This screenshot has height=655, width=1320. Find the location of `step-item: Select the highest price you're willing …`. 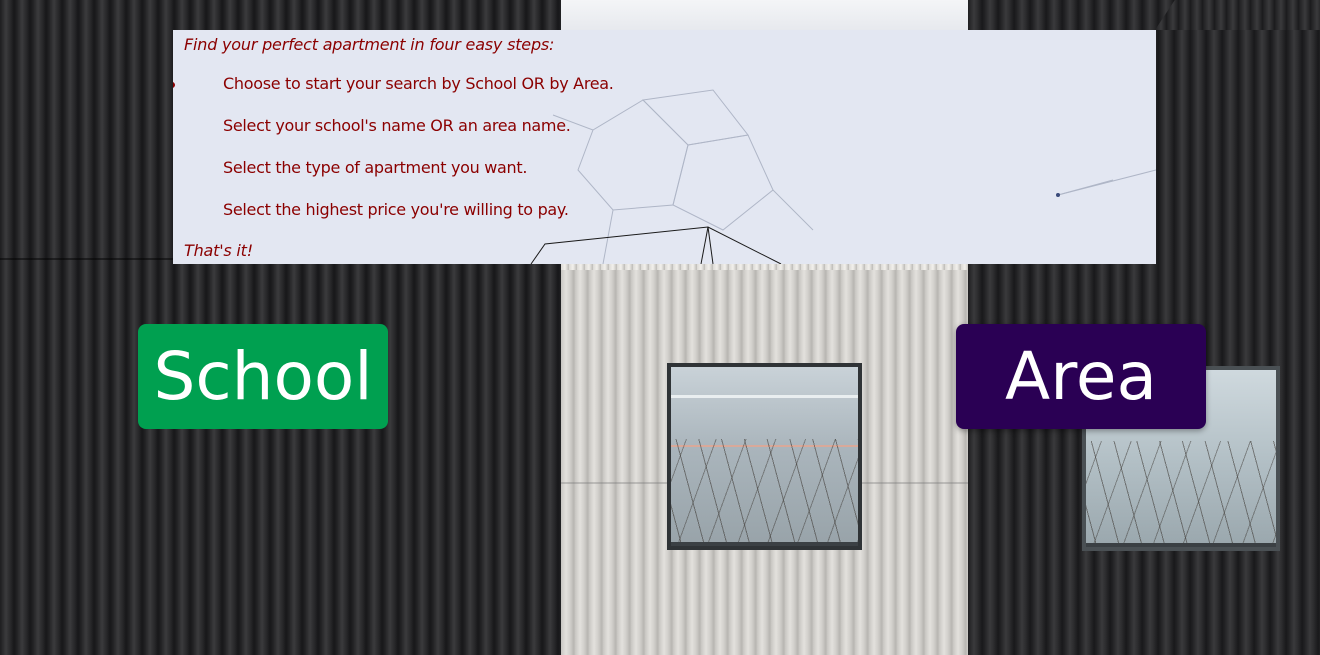

step-item: Select the highest price you're willing … is located at coordinates (393, 221).